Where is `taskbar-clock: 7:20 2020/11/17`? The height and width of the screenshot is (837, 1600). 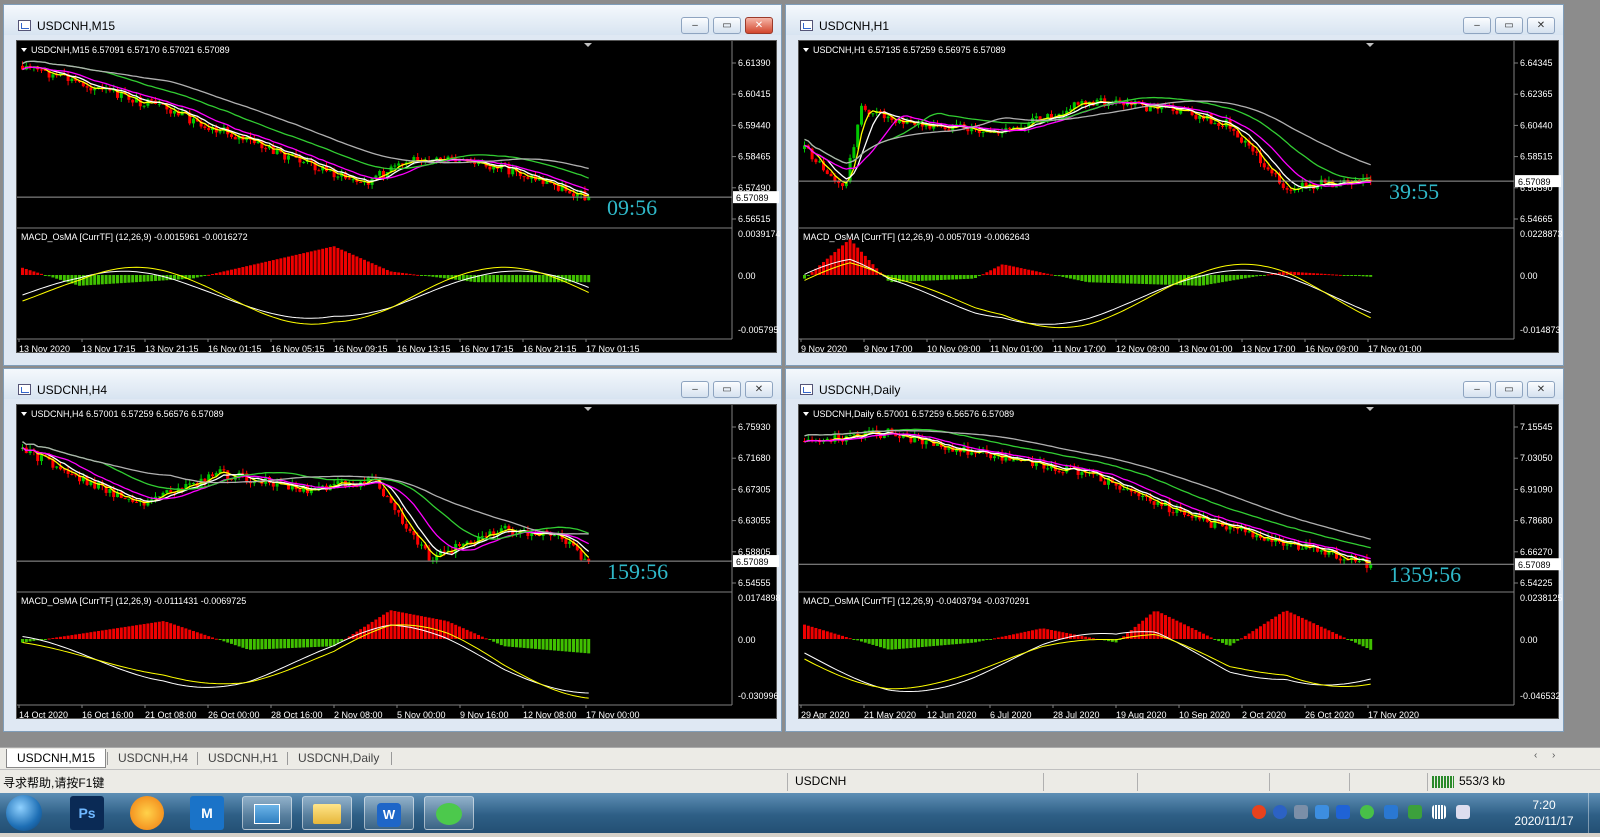
taskbar-clock: 7:20 2020/11/17 is located at coordinates (1544, 813).